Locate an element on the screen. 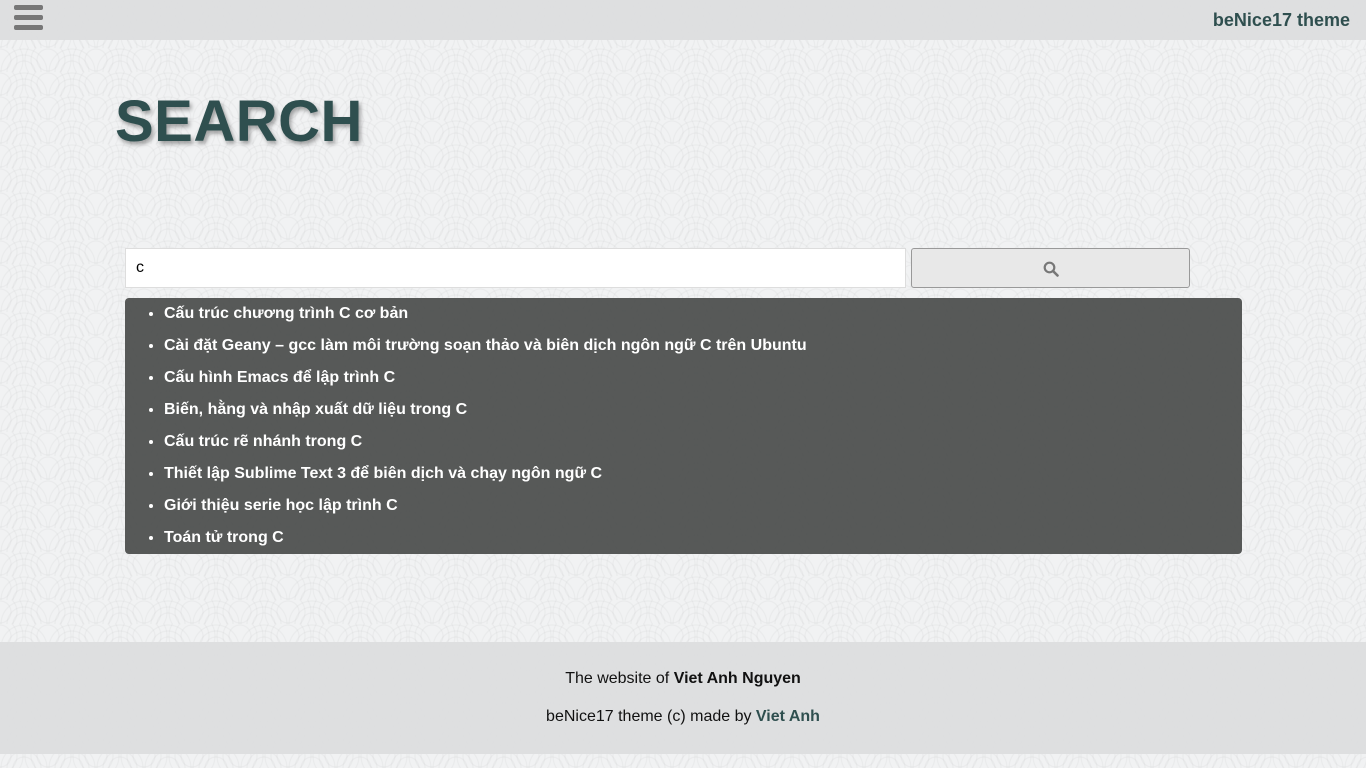  hamburger-menu-icon is located at coordinates (29, 18).